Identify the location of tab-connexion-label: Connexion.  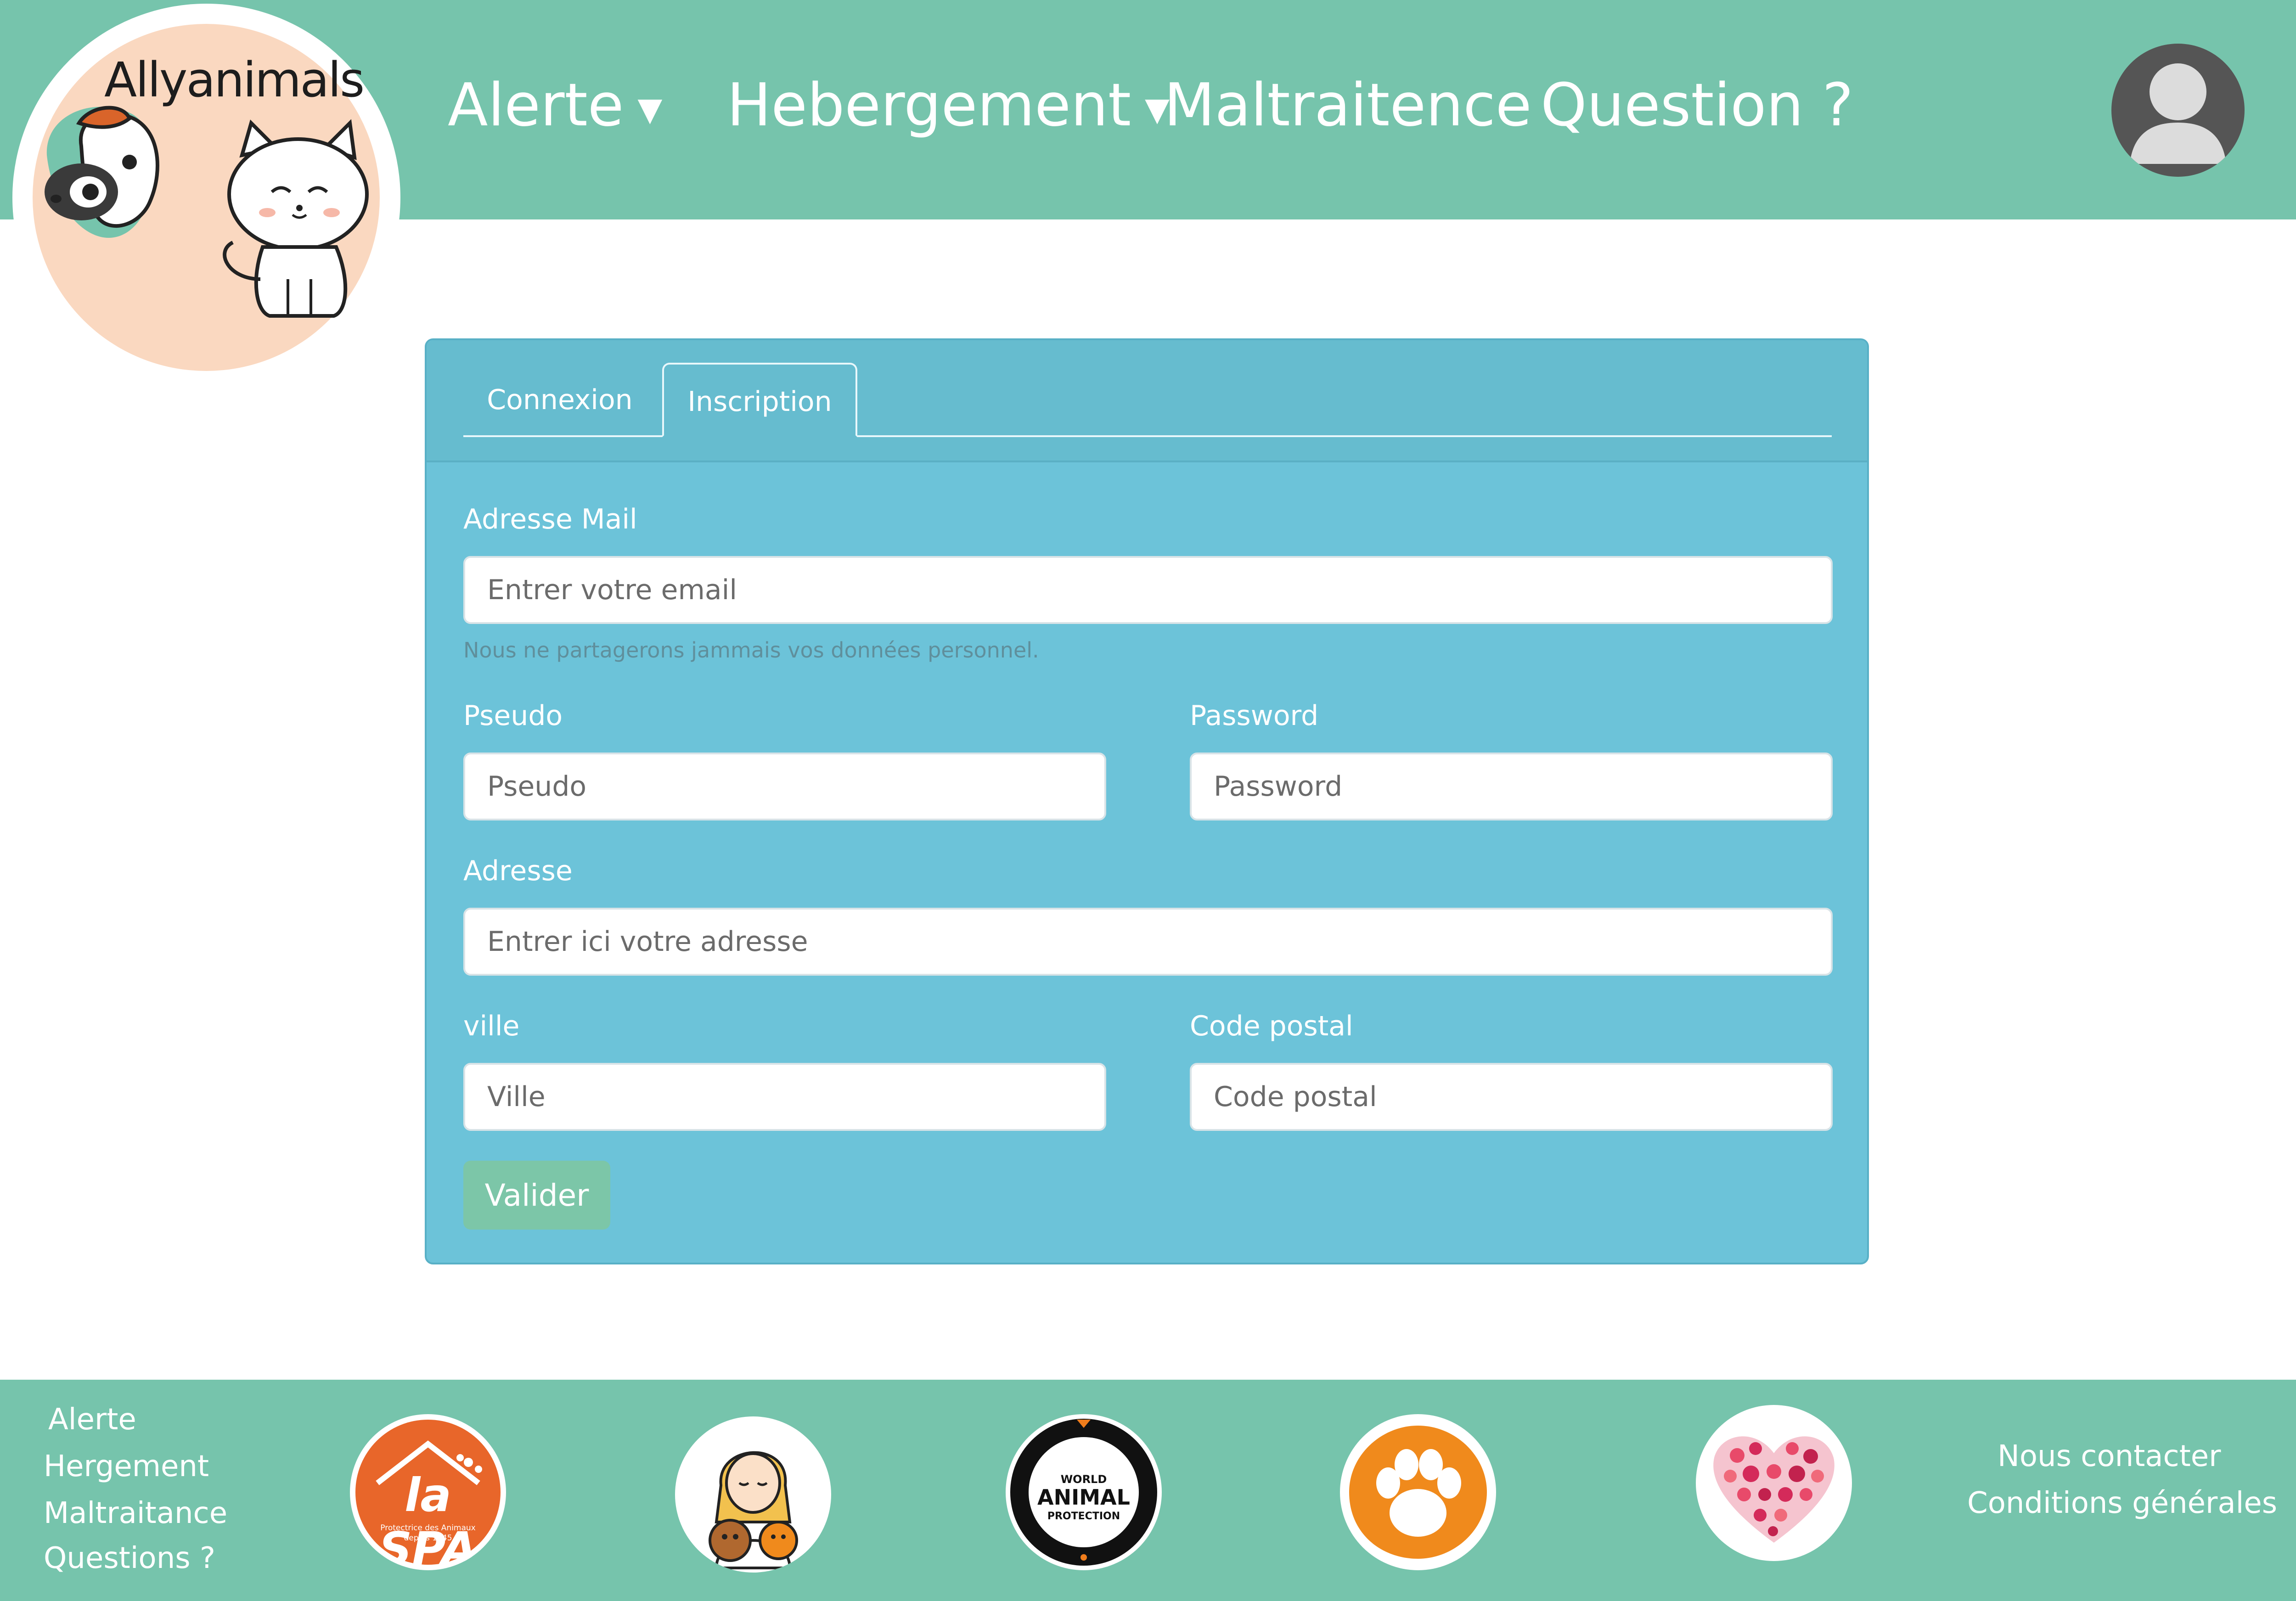
(560, 400).